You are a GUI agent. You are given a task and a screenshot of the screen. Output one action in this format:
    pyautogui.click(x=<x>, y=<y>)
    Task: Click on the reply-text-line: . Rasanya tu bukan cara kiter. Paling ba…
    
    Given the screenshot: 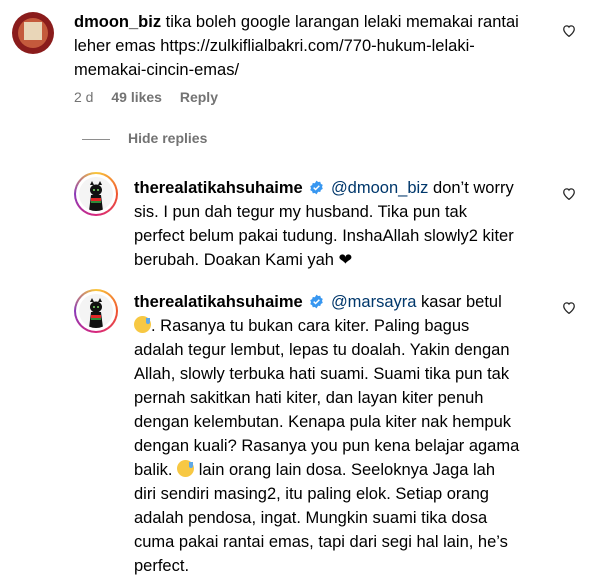 What is the action you would take?
    pyautogui.click(x=310, y=326)
    